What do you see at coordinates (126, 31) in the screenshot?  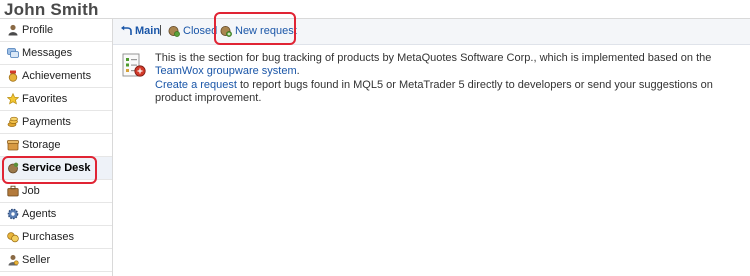 I see `back-arrow-icon` at bounding box center [126, 31].